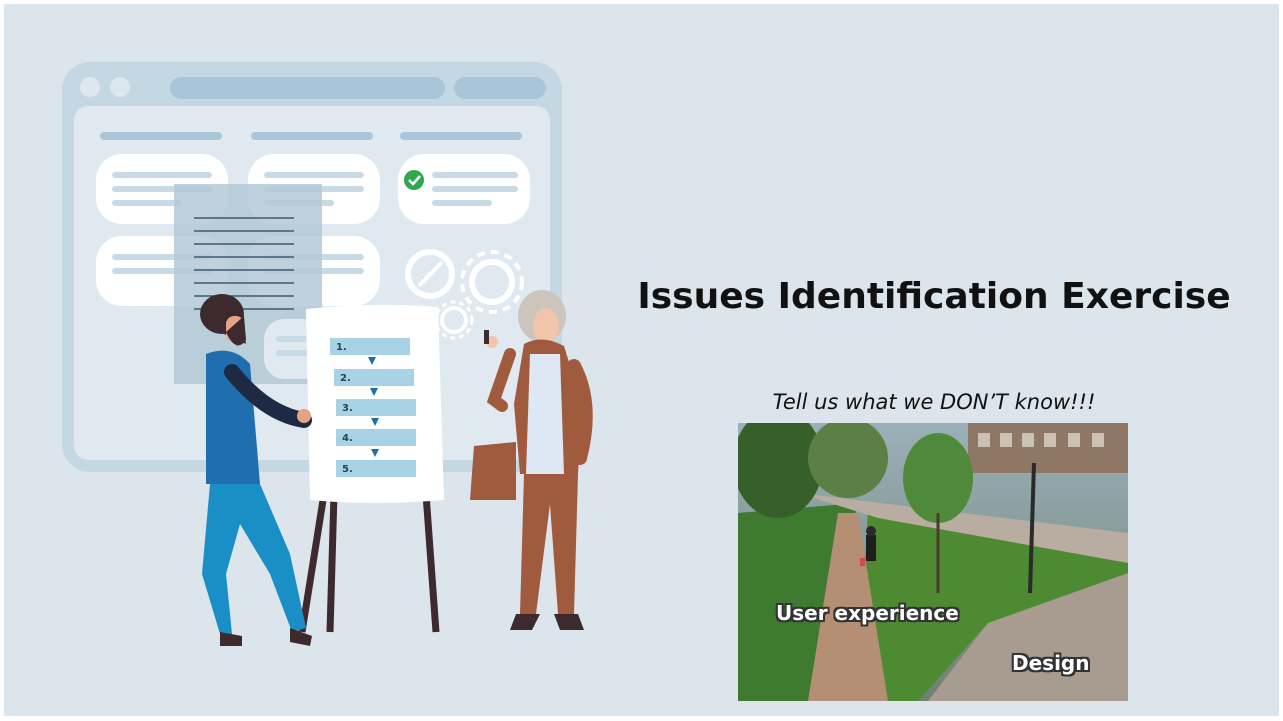 Image resolution: width=1283 pixels, height=721 pixels. I want to click on desire-path-photo: User experience Design, so click(930, 554).